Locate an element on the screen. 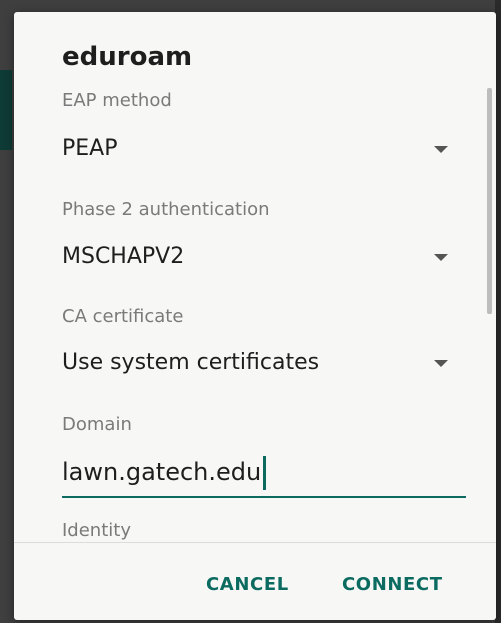 The image size is (501, 623). background-app-strip is located at coordinates (6, 110).